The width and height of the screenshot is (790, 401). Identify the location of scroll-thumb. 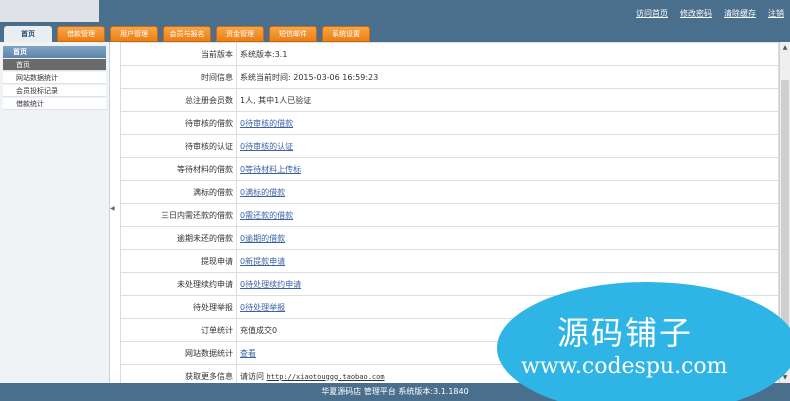
(785, 210).